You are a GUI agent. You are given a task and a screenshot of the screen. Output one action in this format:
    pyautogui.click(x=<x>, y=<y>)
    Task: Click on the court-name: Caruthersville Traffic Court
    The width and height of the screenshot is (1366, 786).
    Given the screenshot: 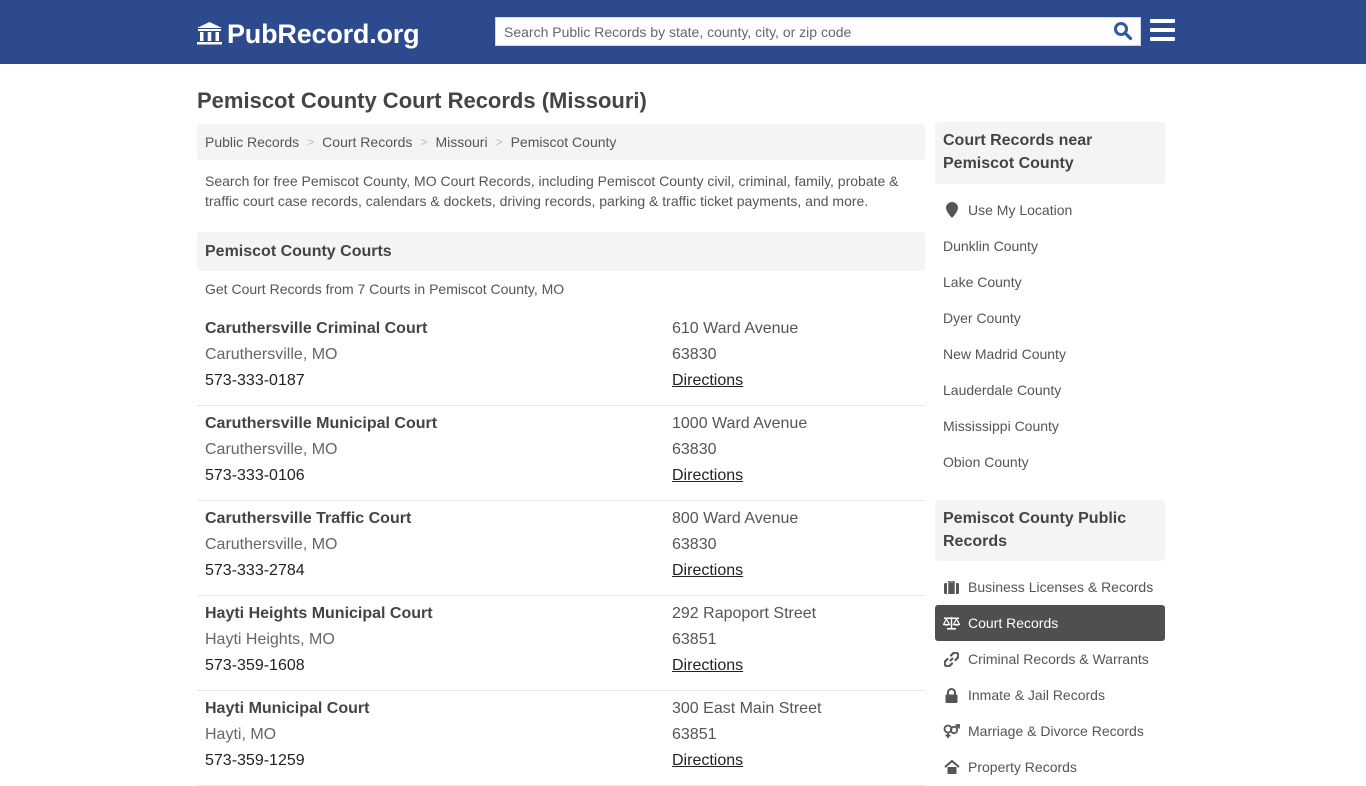 What is the action you would take?
    pyautogui.click(x=308, y=519)
    